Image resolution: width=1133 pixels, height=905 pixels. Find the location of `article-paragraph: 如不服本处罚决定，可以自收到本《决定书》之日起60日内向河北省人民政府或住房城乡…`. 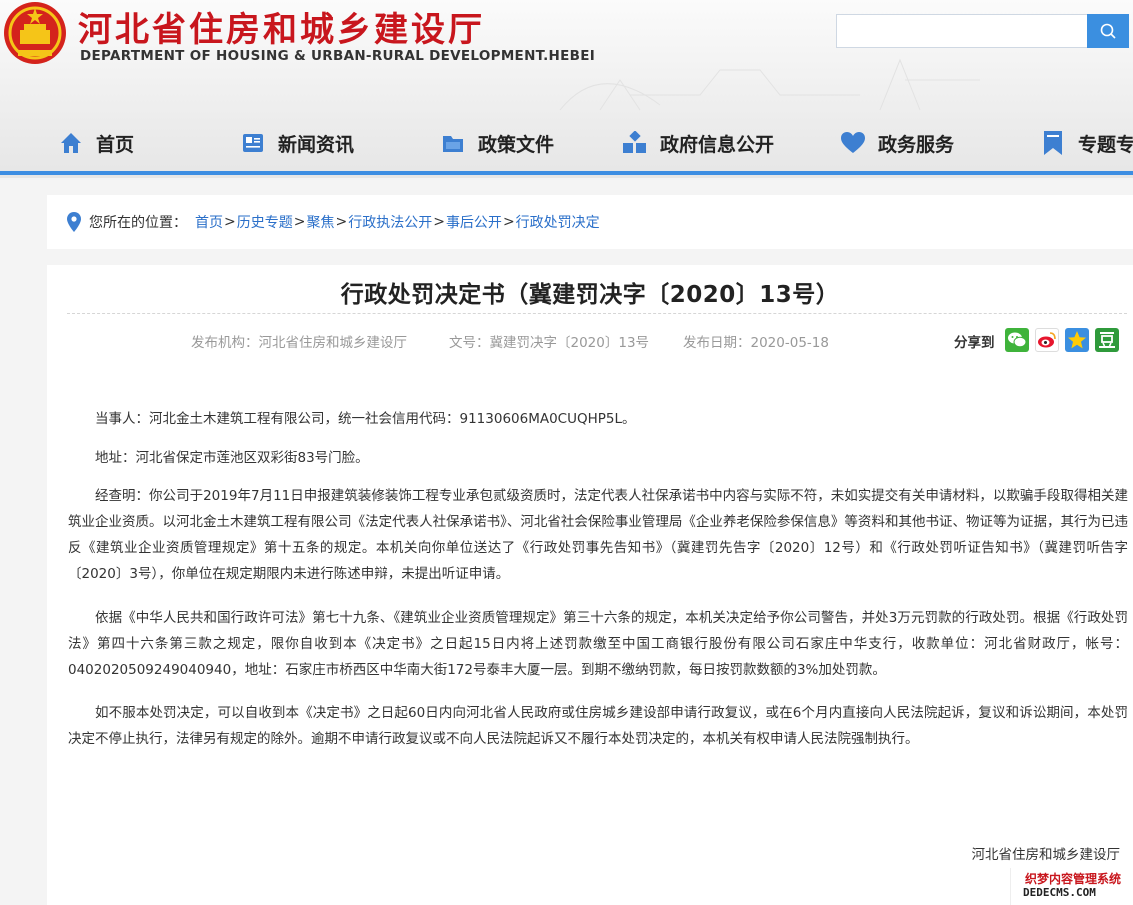

article-paragraph: 如不服本处罚决定，可以自收到本《决定书》之日起60日内向河北省人民政府或住房城乡… is located at coordinates (598, 726).